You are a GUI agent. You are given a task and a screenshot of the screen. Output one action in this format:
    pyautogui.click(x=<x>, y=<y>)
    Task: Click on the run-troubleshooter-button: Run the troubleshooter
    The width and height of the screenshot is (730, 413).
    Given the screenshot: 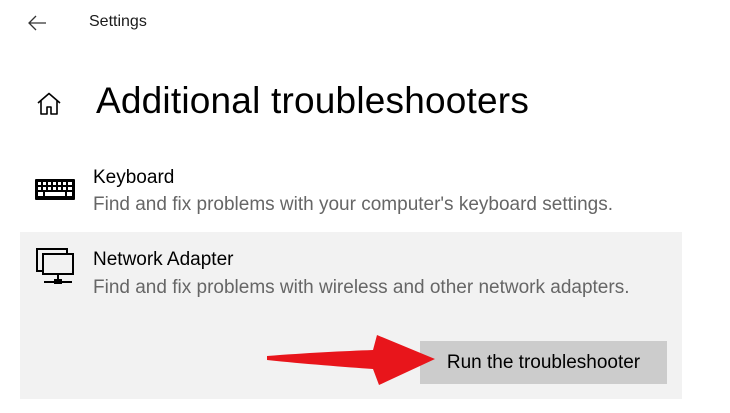 What is the action you would take?
    pyautogui.click(x=543, y=362)
    